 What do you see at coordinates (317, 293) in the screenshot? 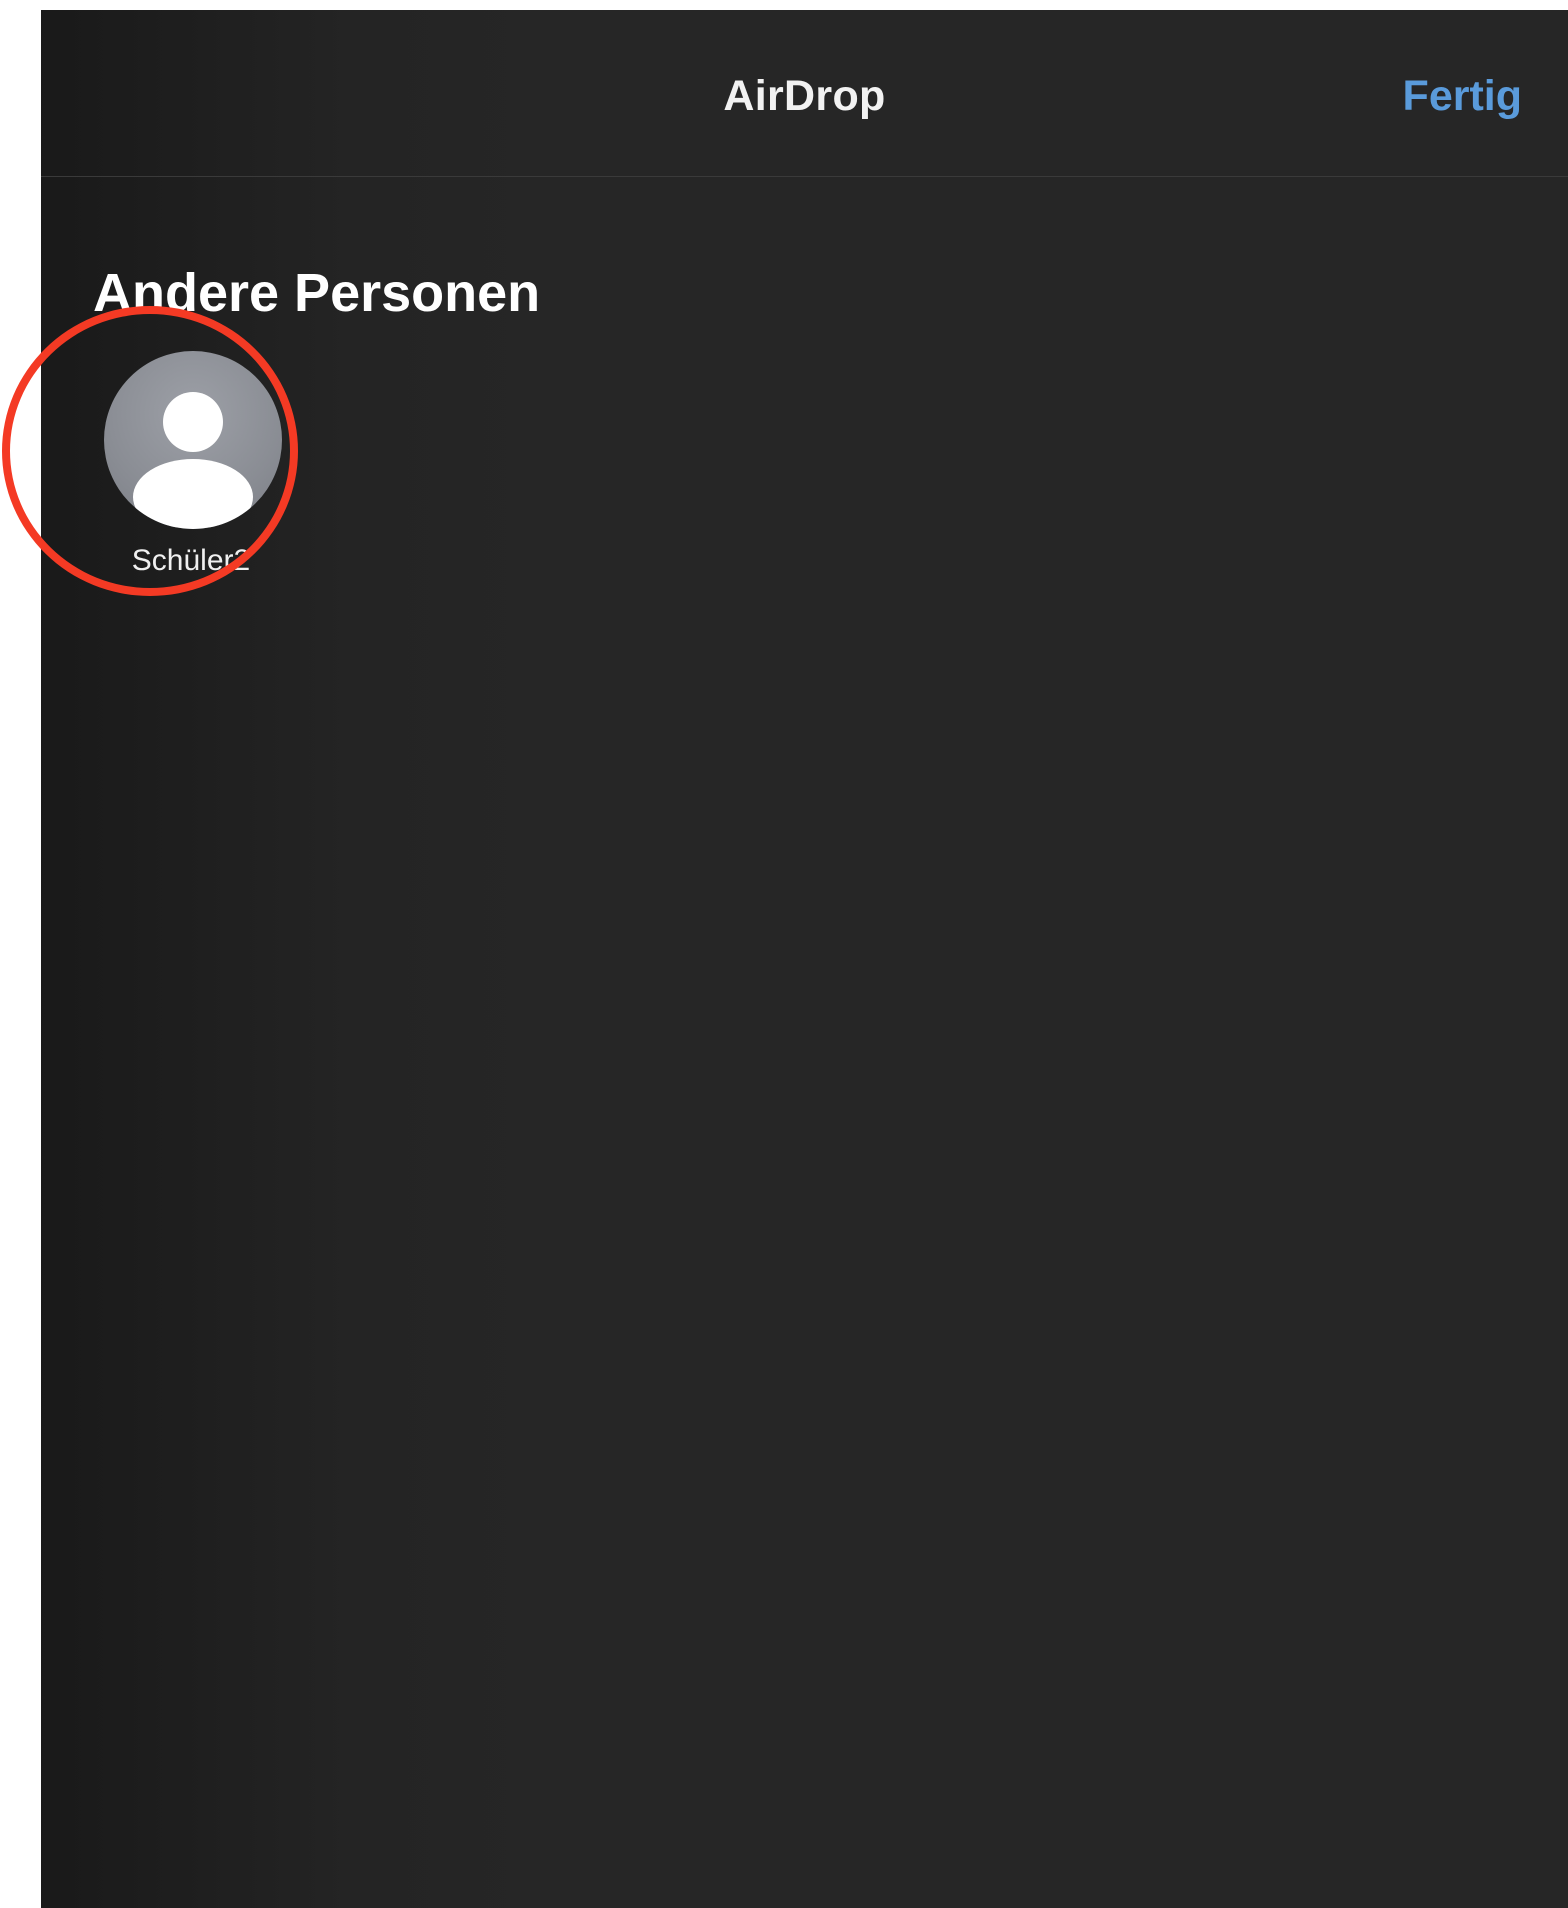
I see `section-title: Andere Personen` at bounding box center [317, 293].